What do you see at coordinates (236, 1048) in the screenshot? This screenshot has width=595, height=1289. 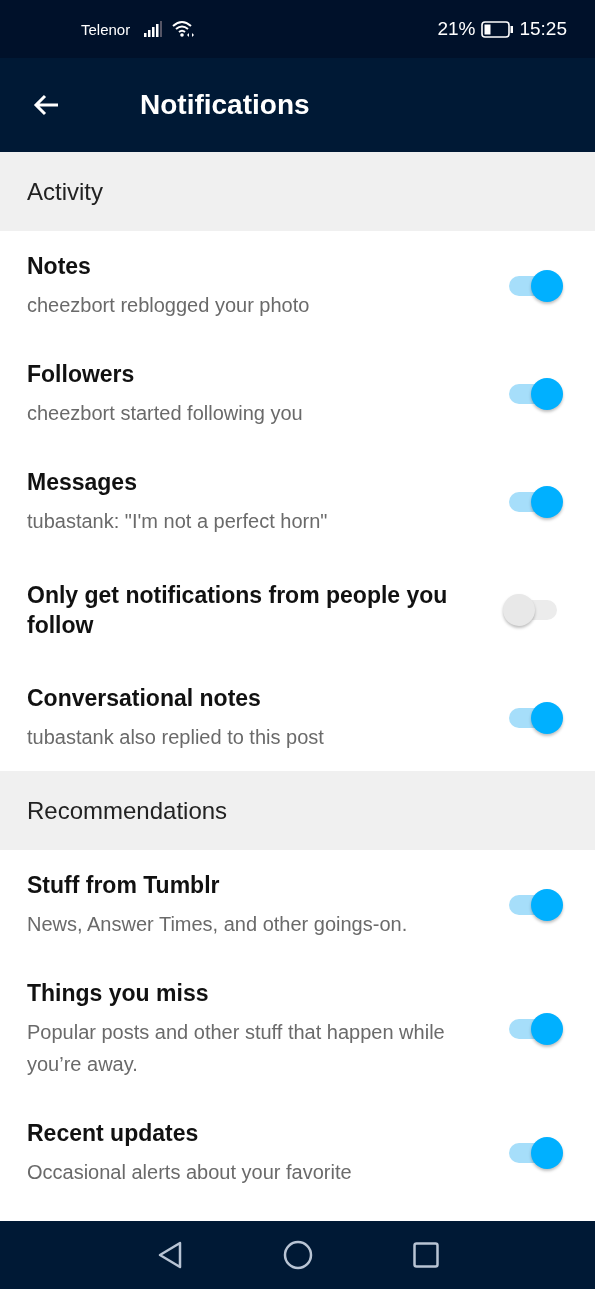 I see `setting-description: Popular posts and other stuff that happen while you’re away.` at bounding box center [236, 1048].